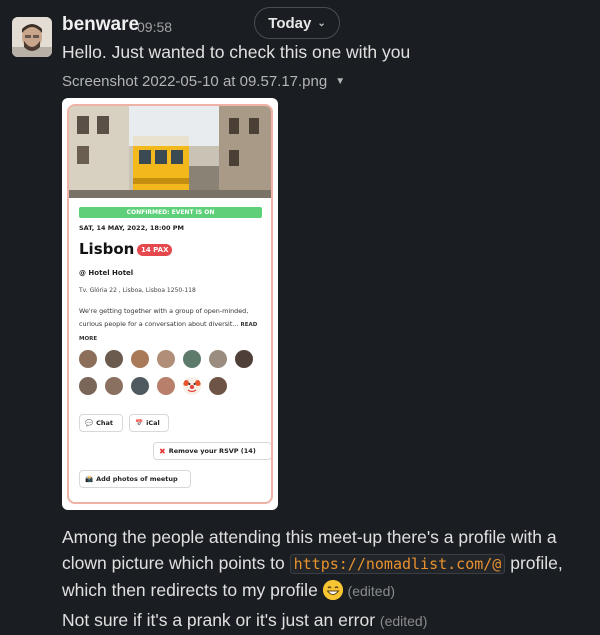 The height and width of the screenshot is (635, 600). What do you see at coordinates (89, 423) in the screenshot?
I see `speech-bubble-icon: 💬` at bounding box center [89, 423].